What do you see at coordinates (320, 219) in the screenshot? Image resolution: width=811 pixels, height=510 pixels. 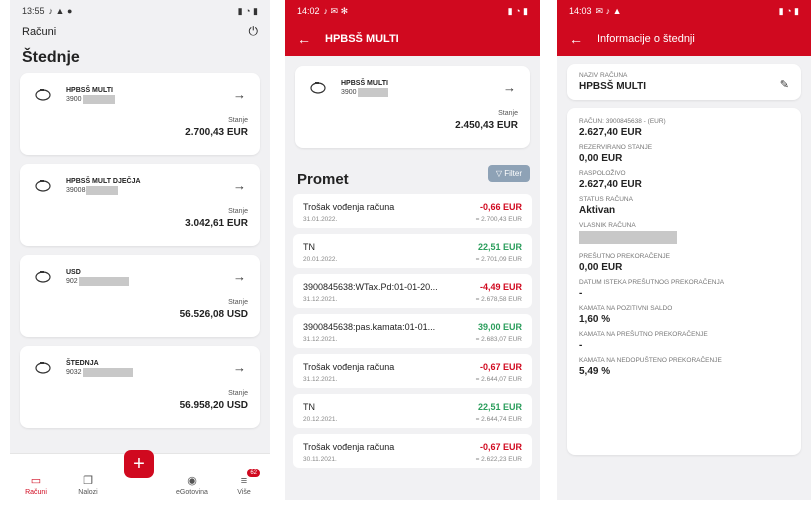 I see `transaction-date: 31.01.2022.` at bounding box center [320, 219].